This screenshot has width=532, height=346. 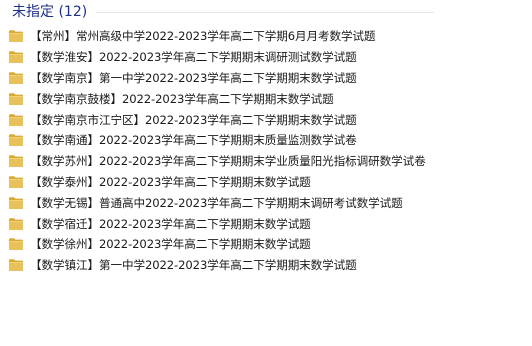 What do you see at coordinates (216, 202) in the screenshot?
I see `folder-name: 【数学无锡】普通高中2022-2023学年高二下学期期末调研考试数学试题` at bounding box center [216, 202].